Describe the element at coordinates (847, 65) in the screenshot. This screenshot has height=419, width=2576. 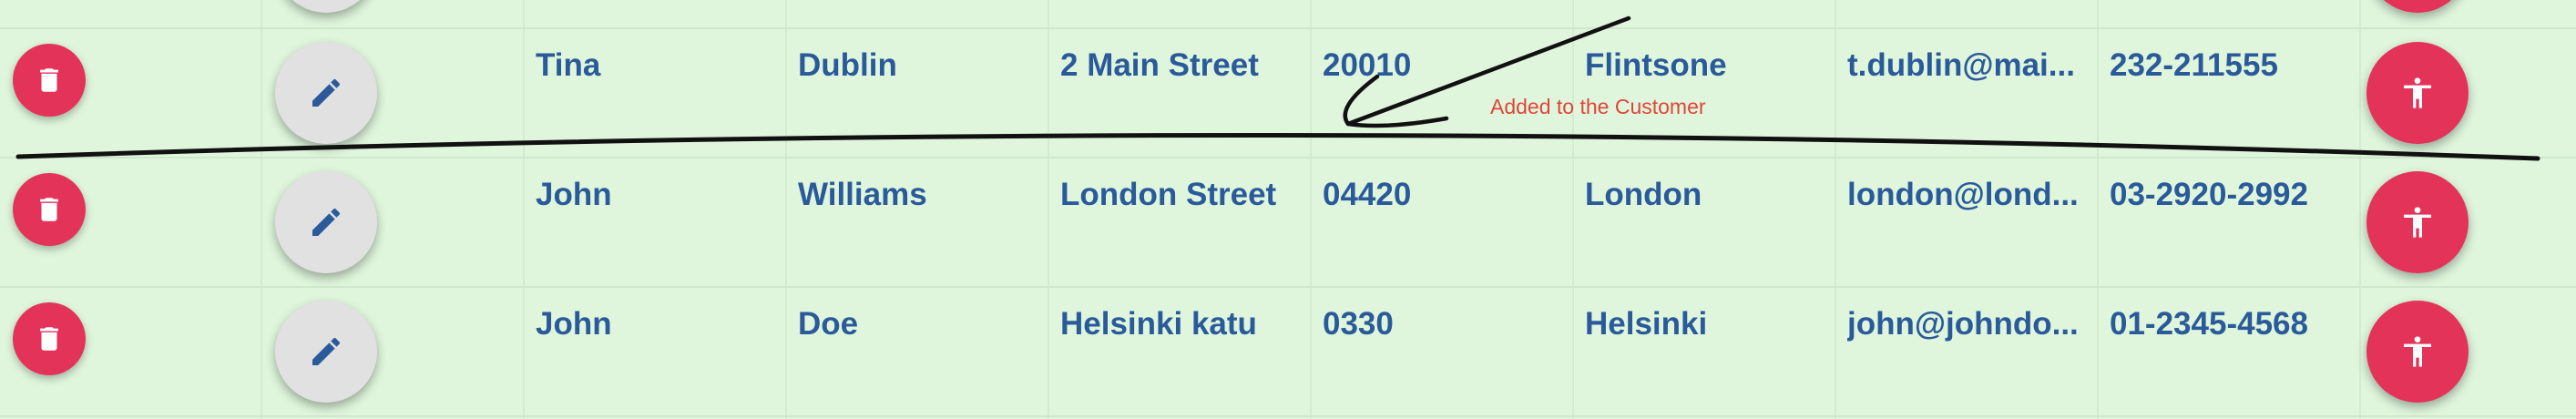
I see `cell-last-name: Dublin` at that location.